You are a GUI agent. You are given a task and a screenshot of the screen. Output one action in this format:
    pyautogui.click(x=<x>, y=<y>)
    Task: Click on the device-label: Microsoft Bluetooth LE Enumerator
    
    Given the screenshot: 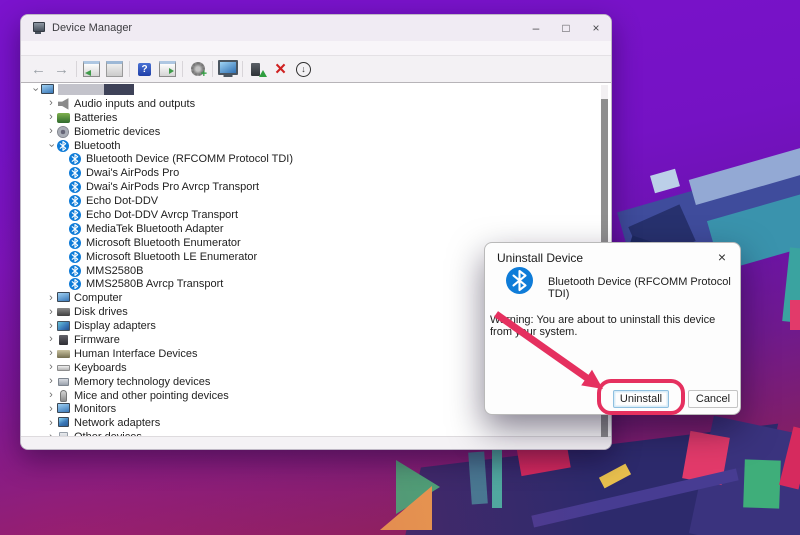 What is the action you would take?
    pyautogui.click(x=172, y=256)
    